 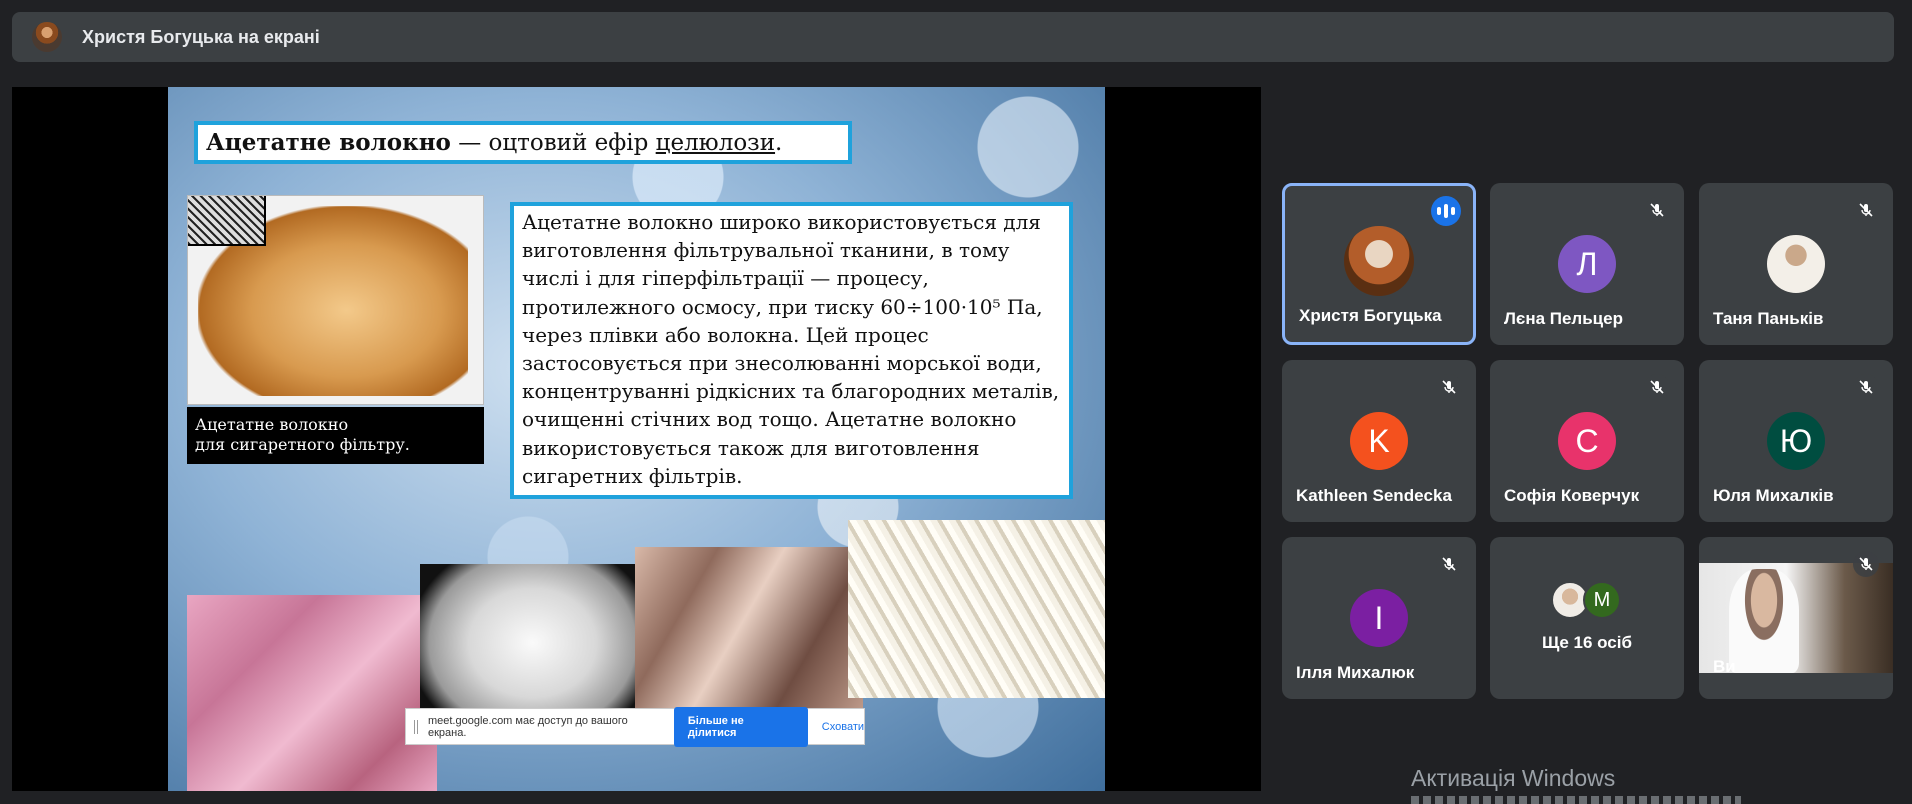 I want to click on avatar: M, so click(x=1602, y=600).